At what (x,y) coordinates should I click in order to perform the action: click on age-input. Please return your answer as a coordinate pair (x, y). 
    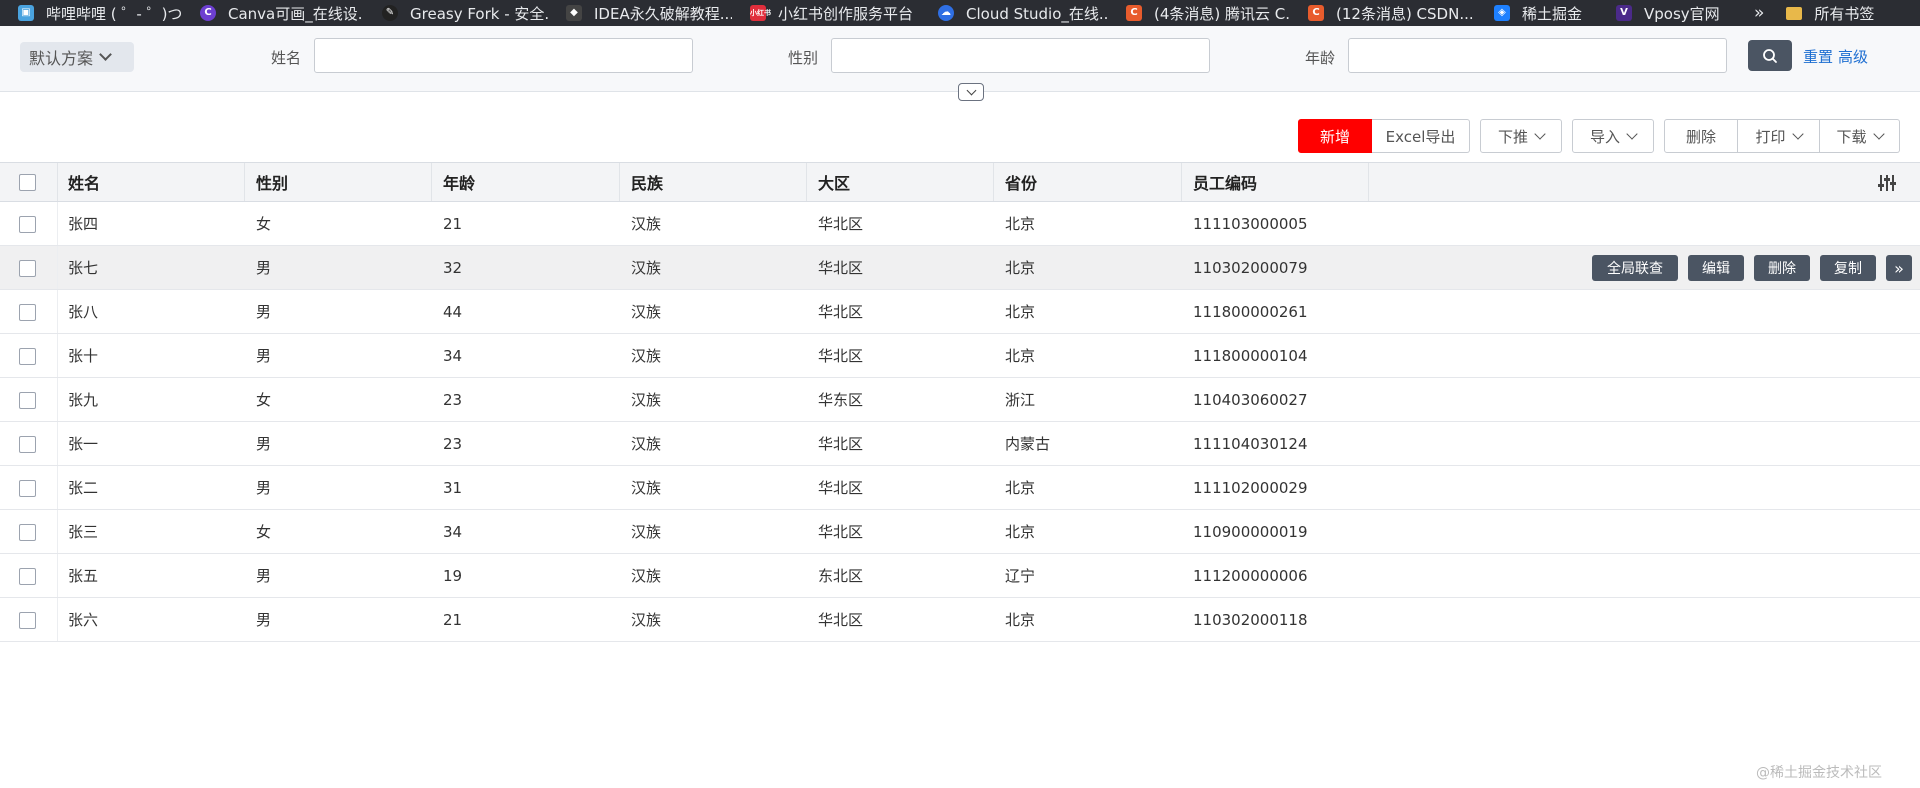
    Looking at the image, I should click on (1537, 55).